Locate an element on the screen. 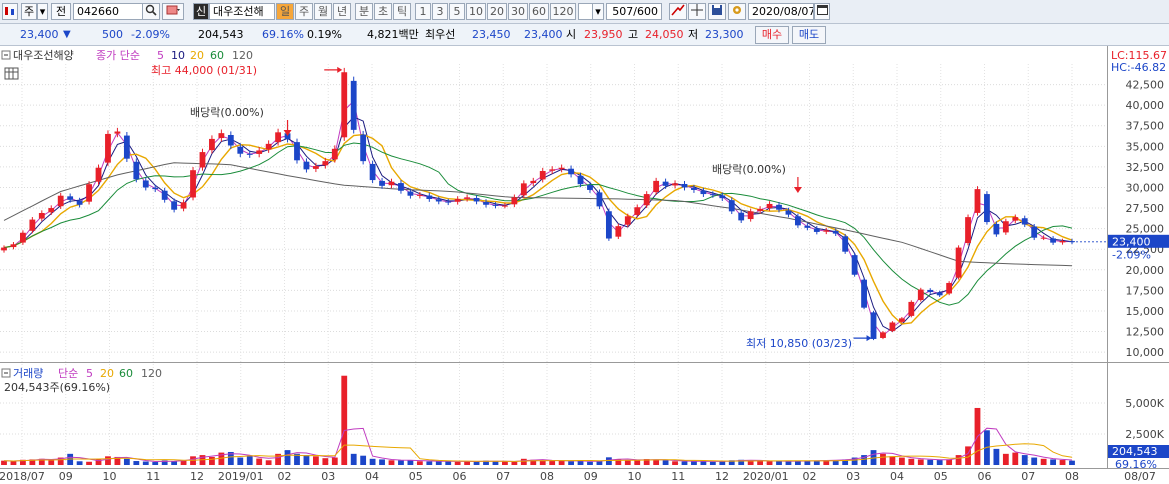 Image resolution: width=1169 pixels, height=484 pixels. interval-60: 60 is located at coordinates (539, 11).